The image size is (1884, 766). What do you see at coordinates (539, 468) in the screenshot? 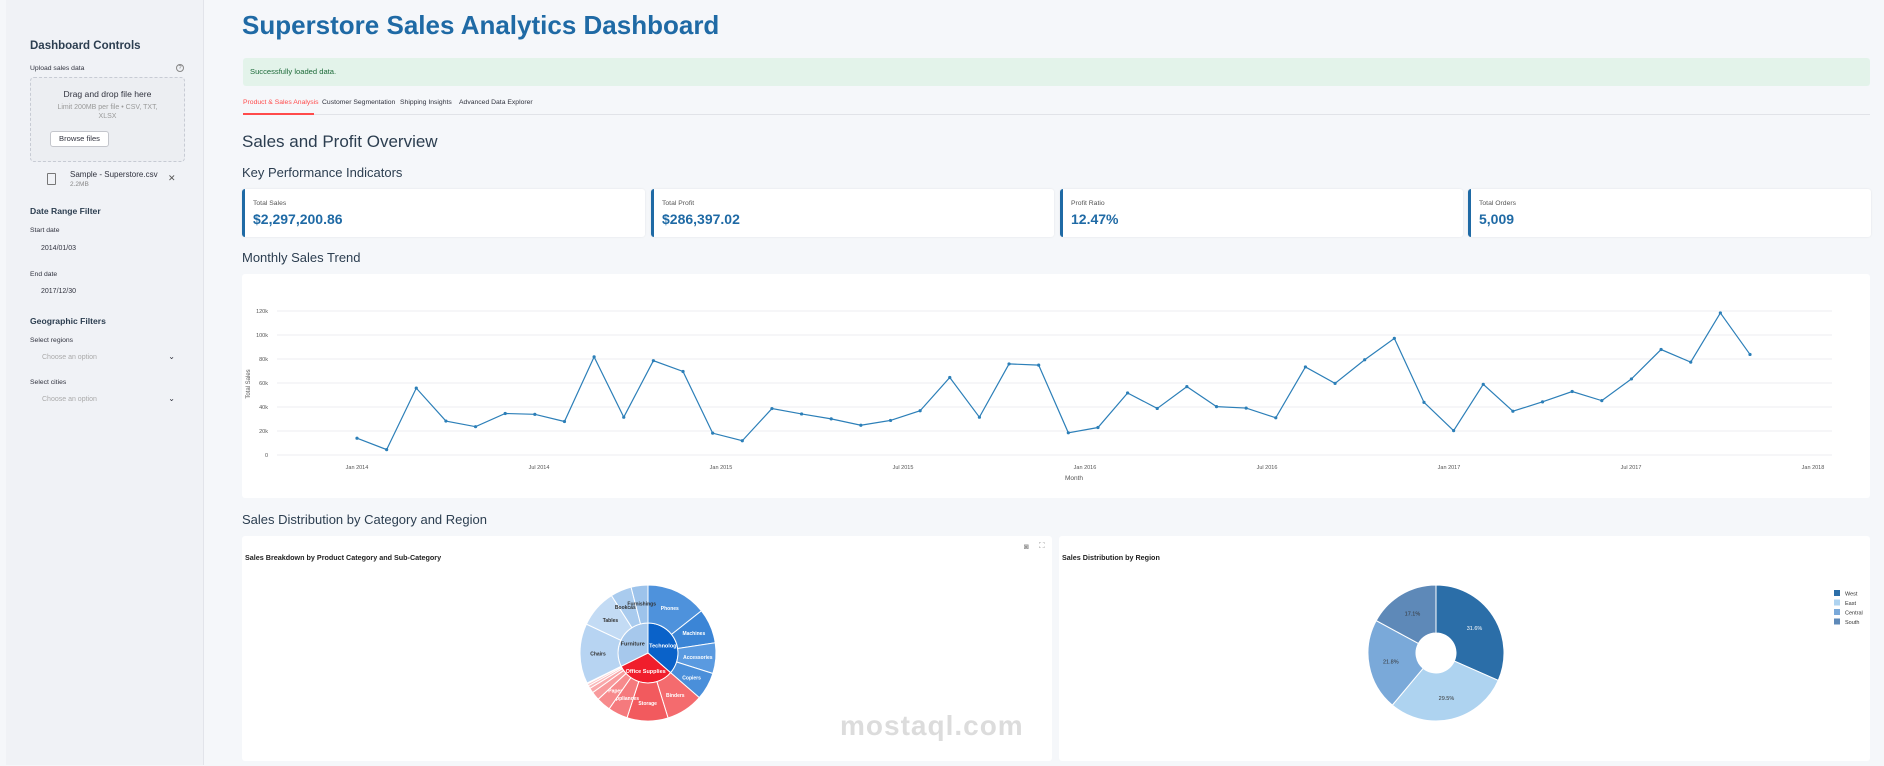
I see `x-tick-label: Jul 2014` at bounding box center [539, 468].